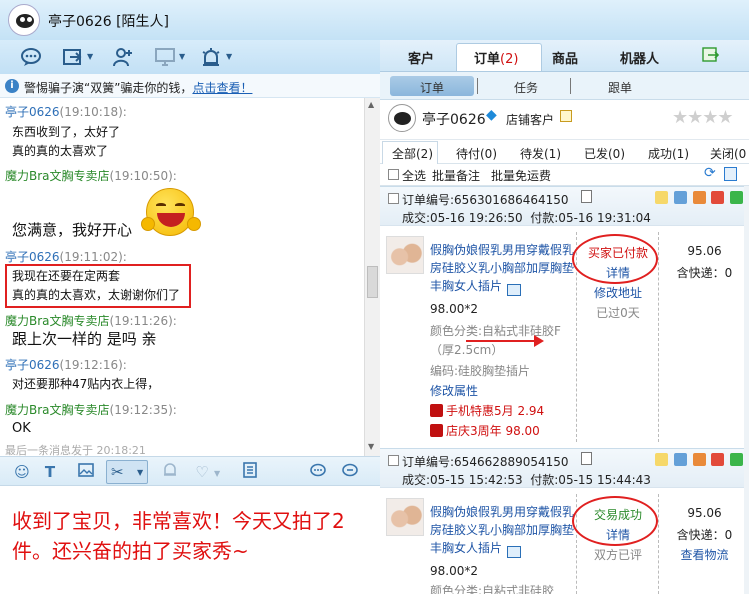 The height and width of the screenshot is (594, 749). Describe the element at coordinates (217, 473) in the screenshot. I see `heart-dropdown-icon: ▼` at that location.